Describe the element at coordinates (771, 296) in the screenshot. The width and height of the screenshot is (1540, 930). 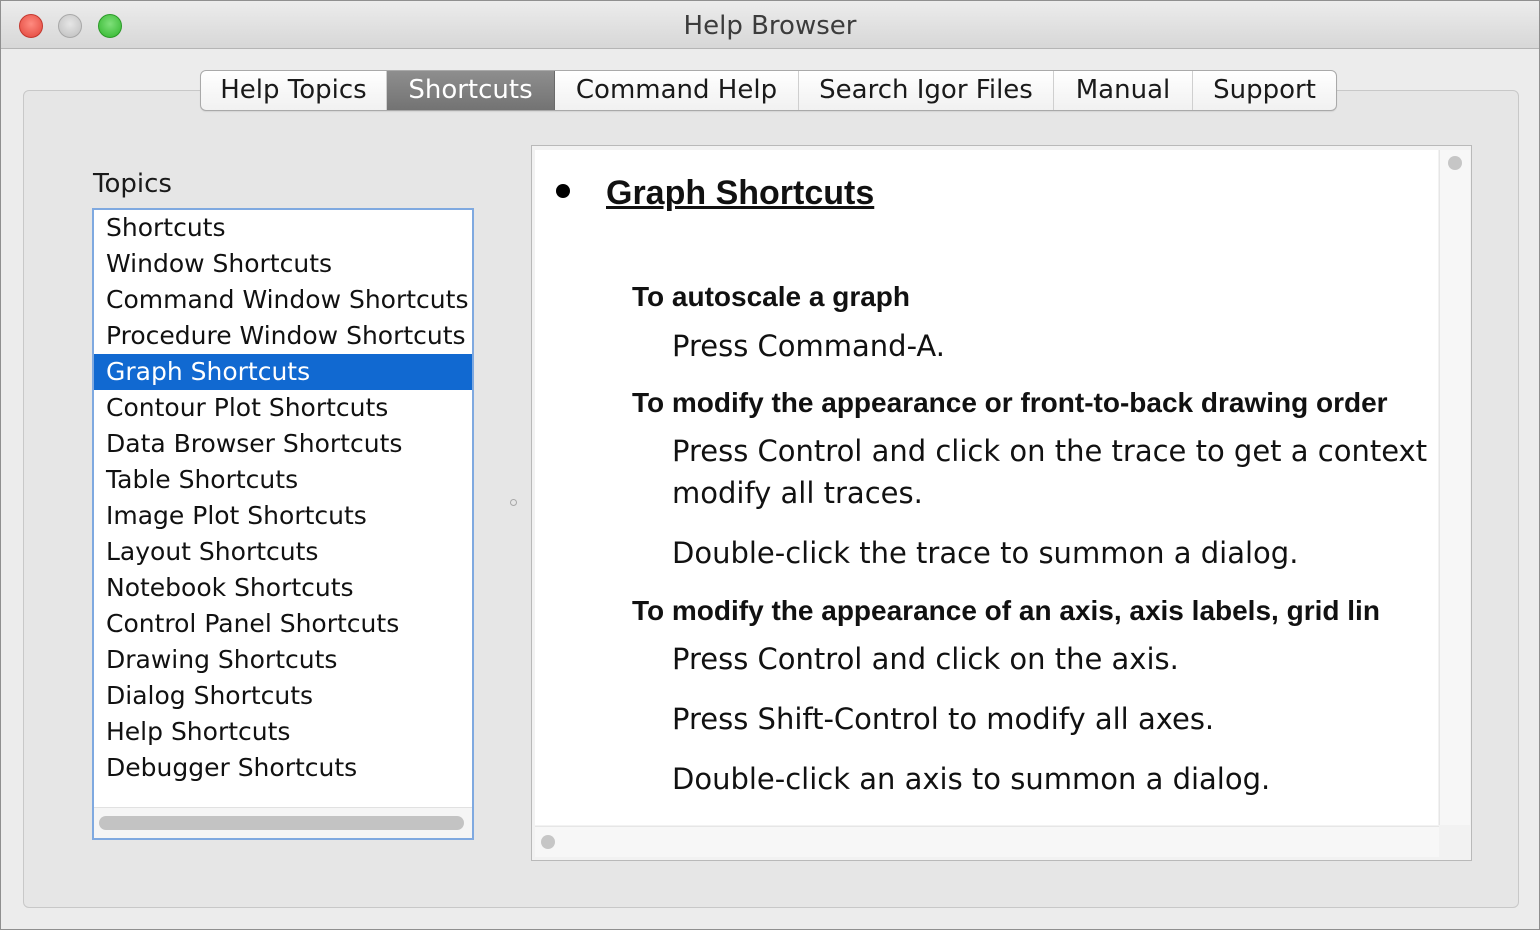
I see `section-title-autoscale: To autoscale a graph` at that location.